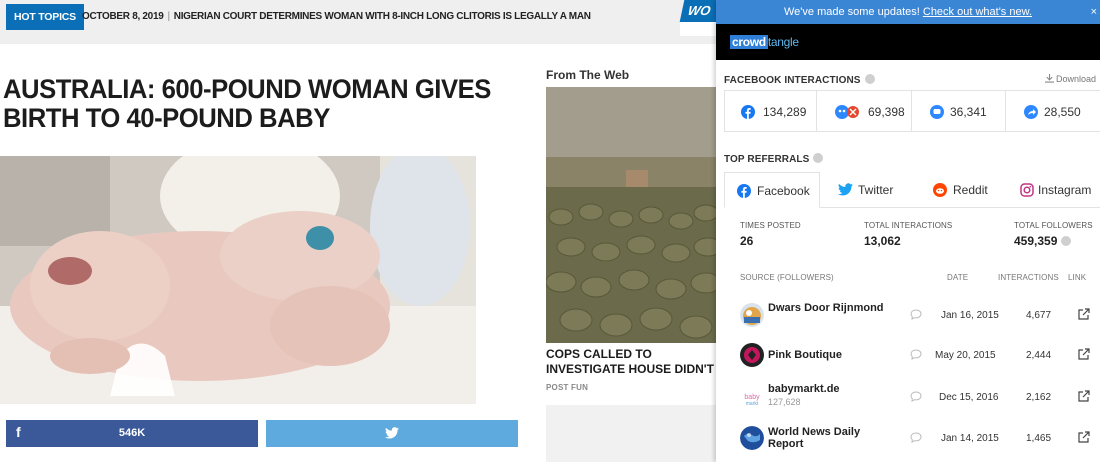 Image resolution: width=1100 pixels, height=462 pixels. What do you see at coordinates (1027, 190) in the screenshot?
I see `instagram-icon` at bounding box center [1027, 190].